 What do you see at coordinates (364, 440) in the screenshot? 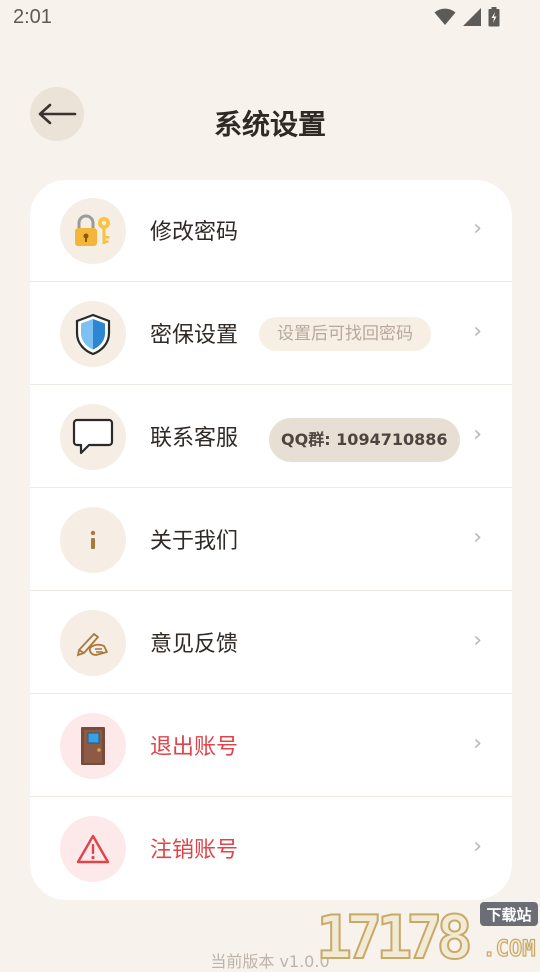
I see `qq-group-tag: QQ群: 1094710886` at bounding box center [364, 440].